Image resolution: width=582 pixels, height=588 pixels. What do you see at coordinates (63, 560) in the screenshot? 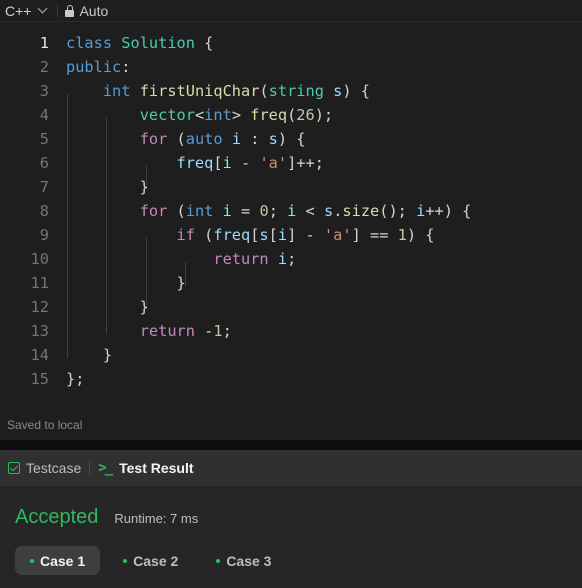
I see `case-label: Case 1` at bounding box center [63, 560].